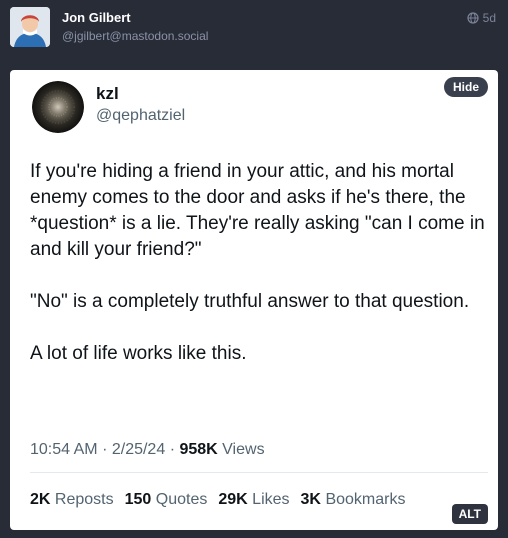  I want to click on post-timestamp: 5d, so click(481, 18).